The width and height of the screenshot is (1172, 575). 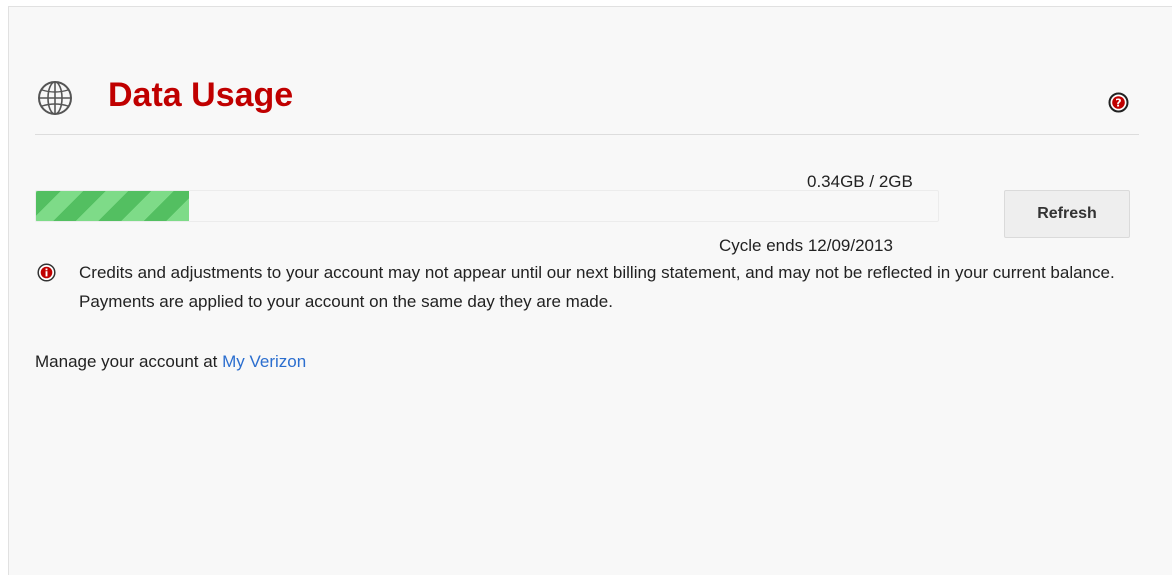 What do you see at coordinates (55, 98) in the screenshot?
I see `globe-icon` at bounding box center [55, 98].